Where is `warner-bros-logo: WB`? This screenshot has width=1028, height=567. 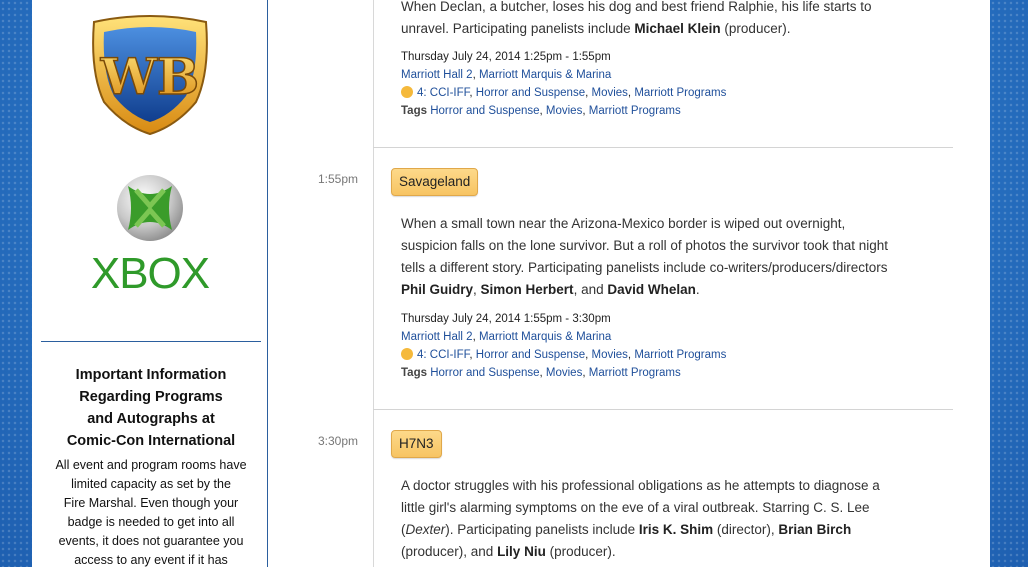 warner-bros-logo: WB is located at coordinates (150, 74).